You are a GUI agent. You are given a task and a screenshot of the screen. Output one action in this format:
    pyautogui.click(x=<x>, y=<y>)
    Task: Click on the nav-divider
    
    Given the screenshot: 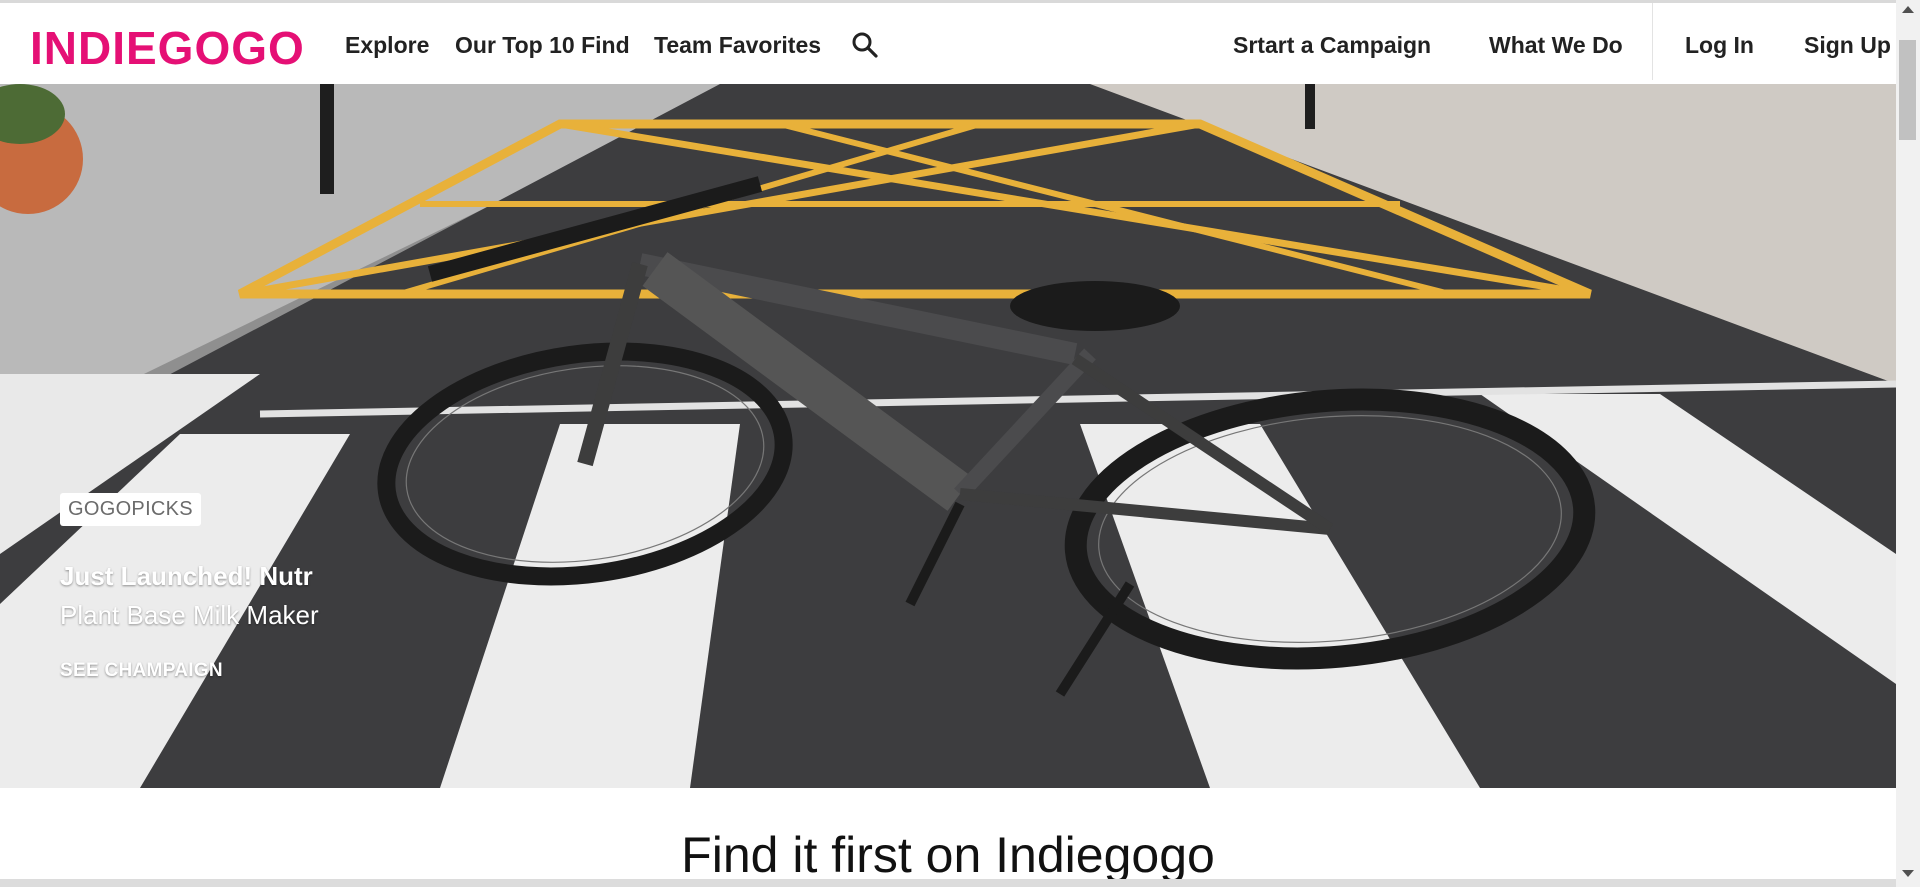 What is the action you would take?
    pyautogui.click(x=1652, y=41)
    